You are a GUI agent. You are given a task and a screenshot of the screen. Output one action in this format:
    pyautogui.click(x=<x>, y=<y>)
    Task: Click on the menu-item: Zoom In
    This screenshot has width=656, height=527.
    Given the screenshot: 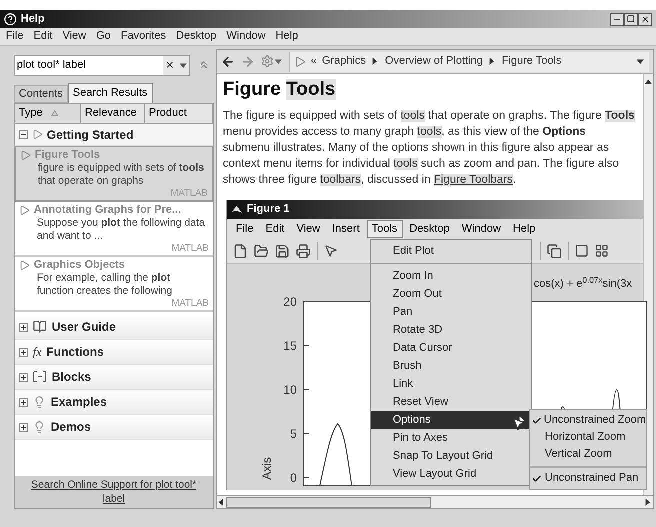 What is the action you would take?
    pyautogui.click(x=451, y=276)
    